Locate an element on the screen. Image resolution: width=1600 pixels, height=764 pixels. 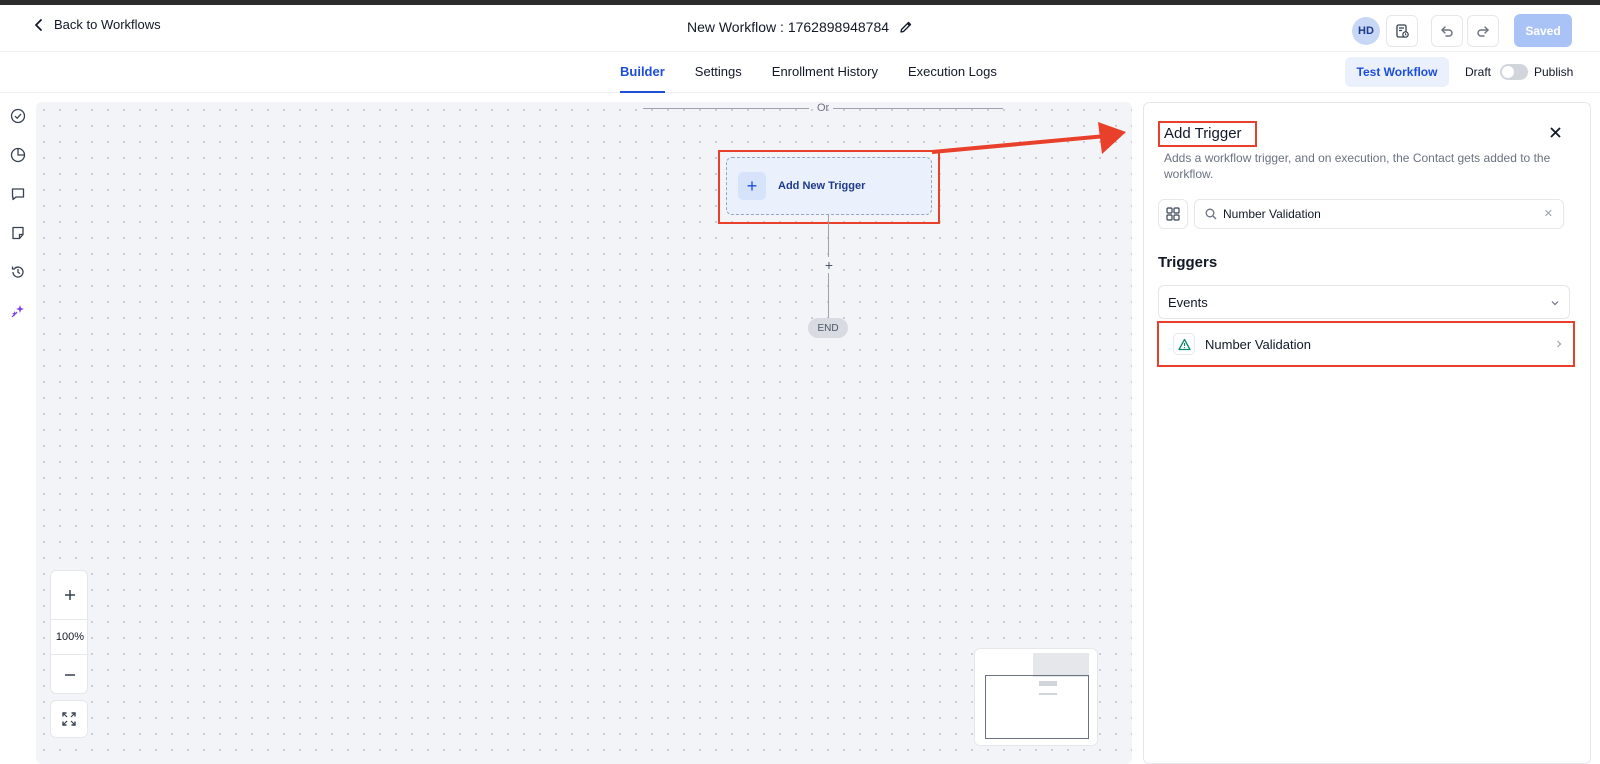
draft-label: Draft is located at coordinates (1478, 72).